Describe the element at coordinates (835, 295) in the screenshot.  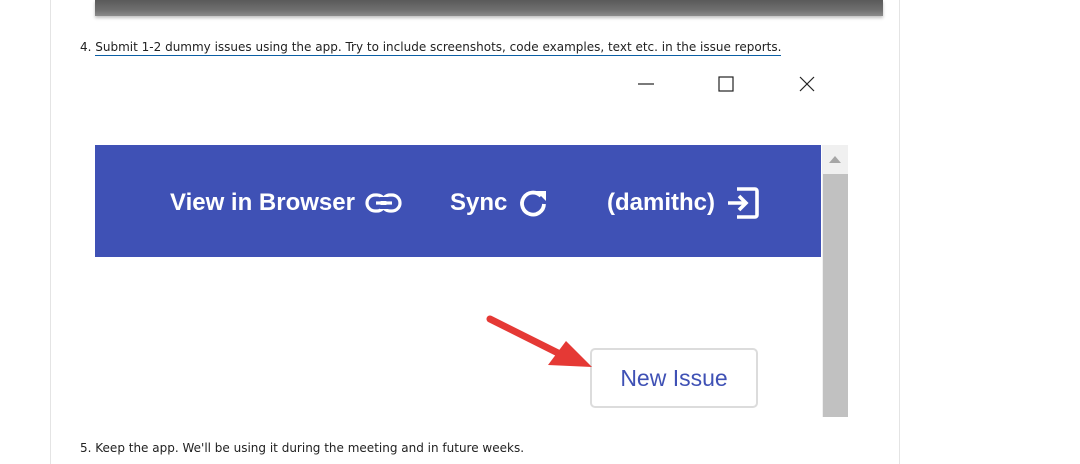
I see `scrollbar-thumb` at that location.